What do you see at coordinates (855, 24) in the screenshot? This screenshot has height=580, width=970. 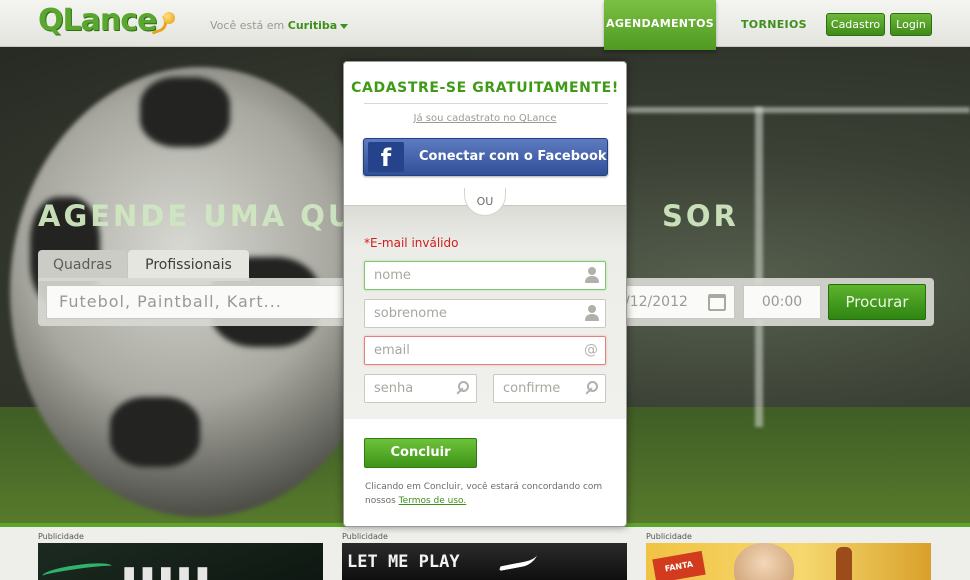 I see `signup-button: Cadastro` at bounding box center [855, 24].